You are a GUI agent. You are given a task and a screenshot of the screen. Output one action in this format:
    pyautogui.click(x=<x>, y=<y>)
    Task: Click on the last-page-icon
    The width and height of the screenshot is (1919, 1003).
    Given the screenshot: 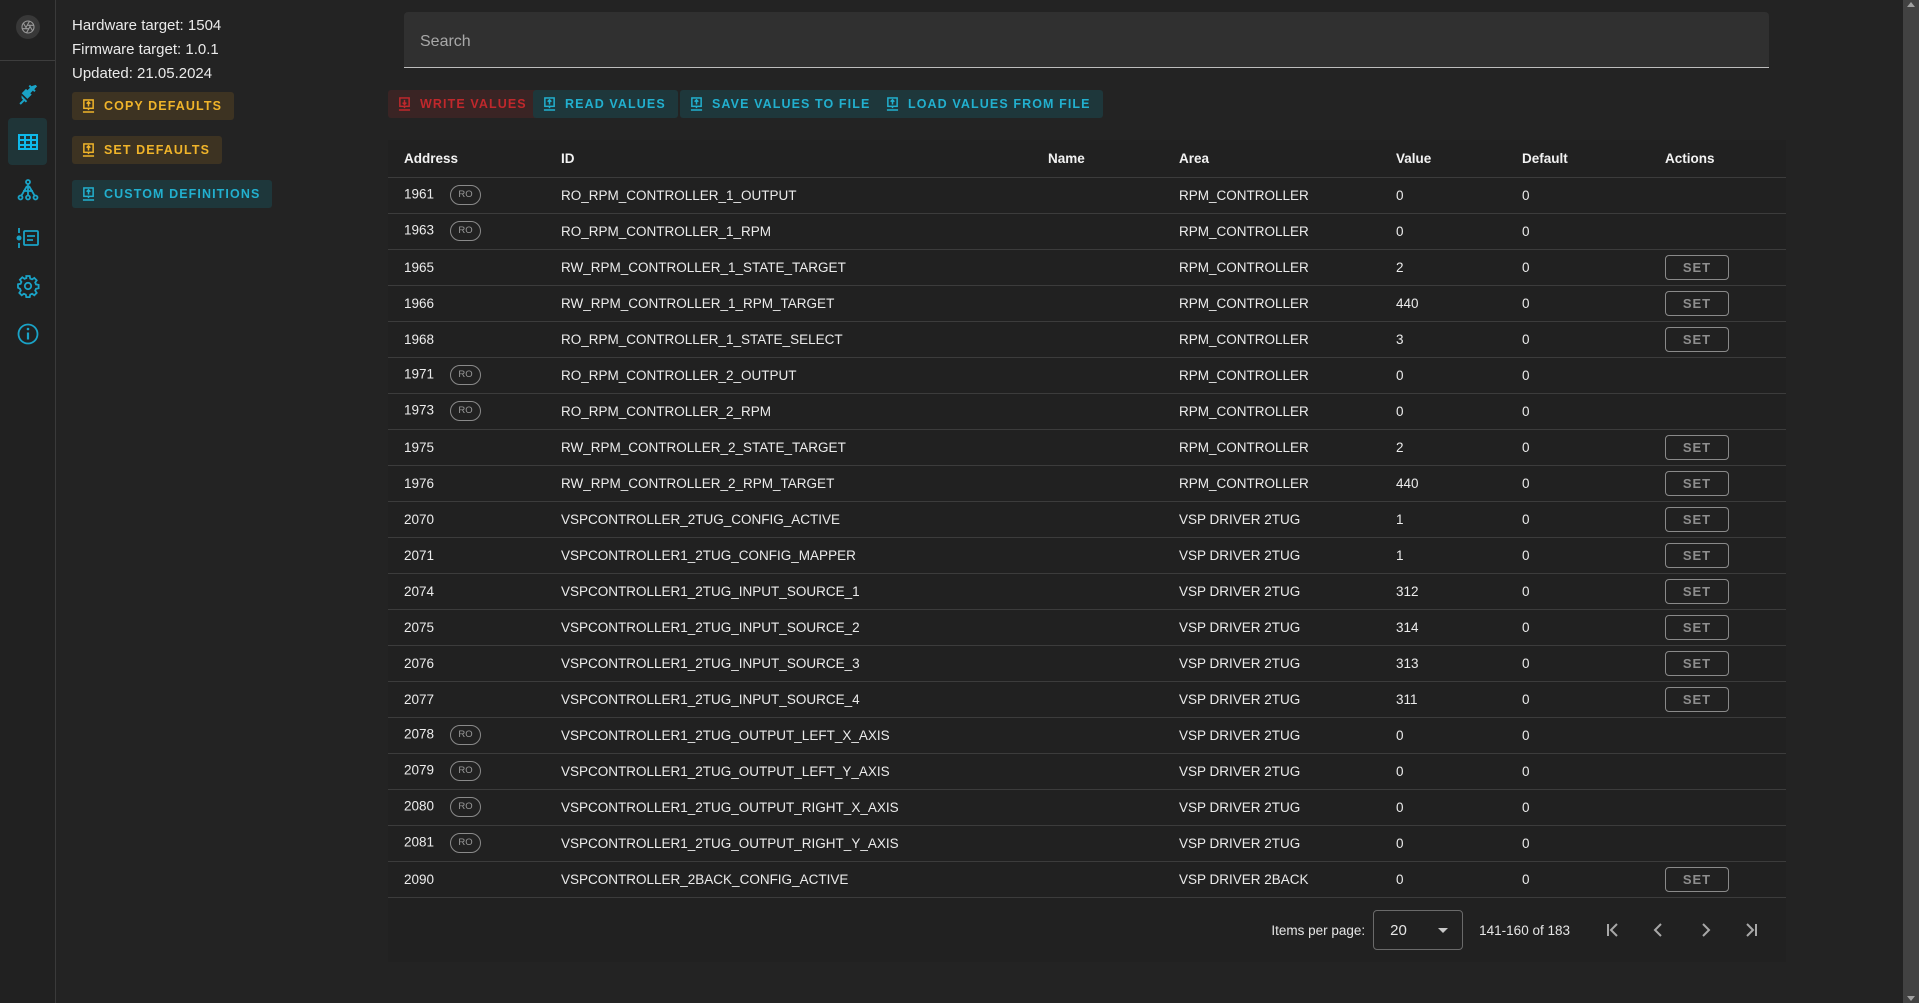 What is the action you would take?
    pyautogui.click(x=1751, y=930)
    